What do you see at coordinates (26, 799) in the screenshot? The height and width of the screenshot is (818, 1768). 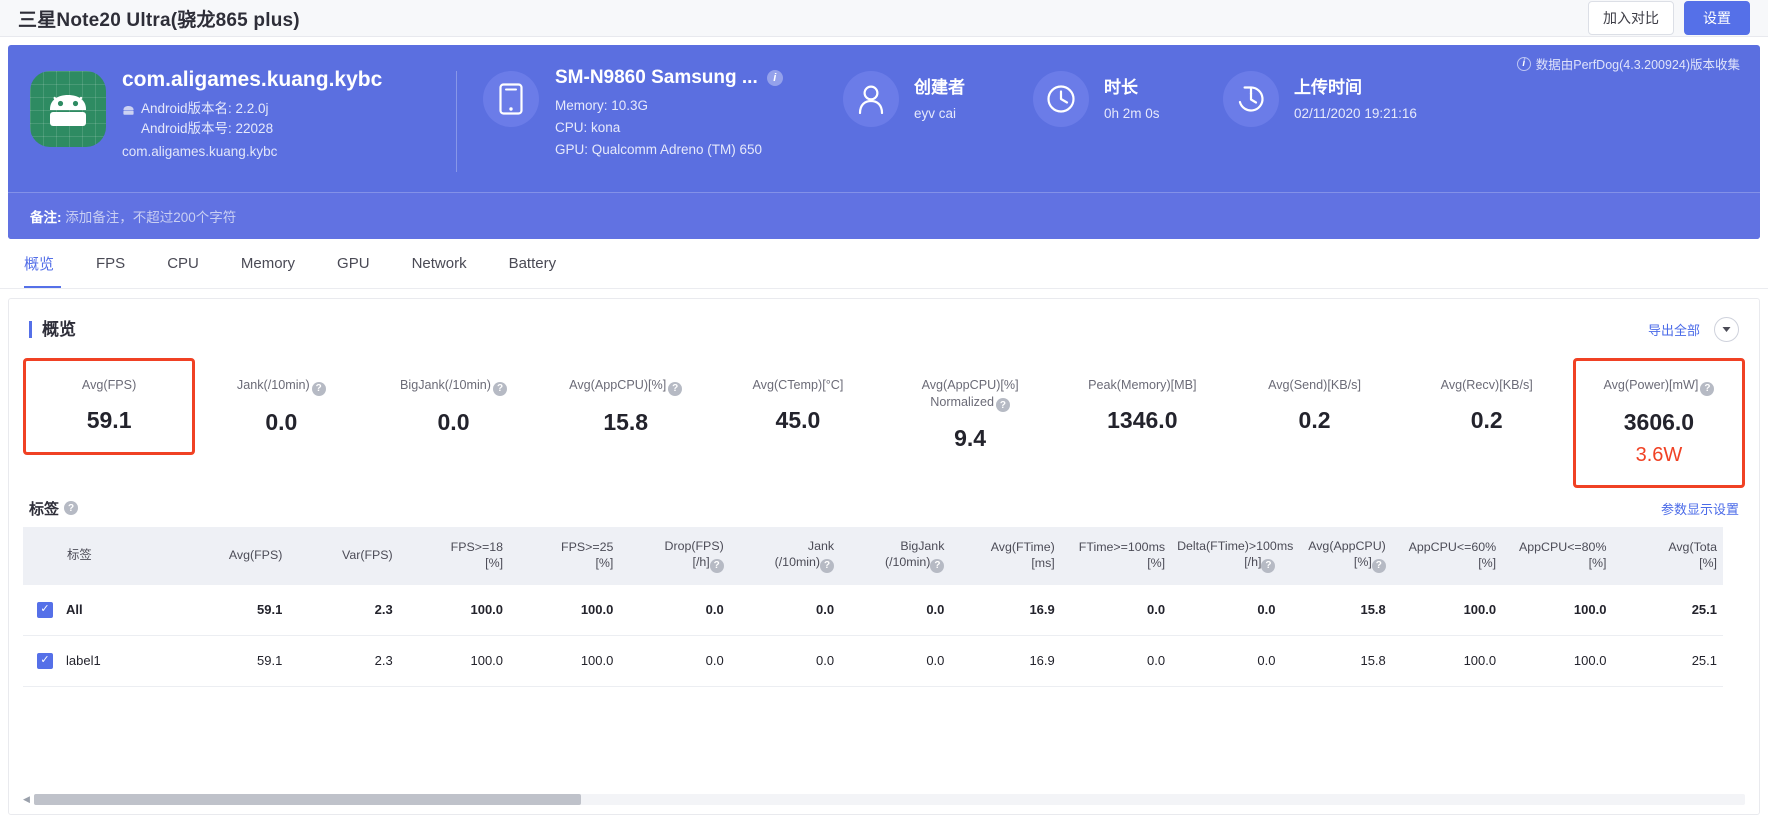 I see `scroll-left-arrow: ◀` at bounding box center [26, 799].